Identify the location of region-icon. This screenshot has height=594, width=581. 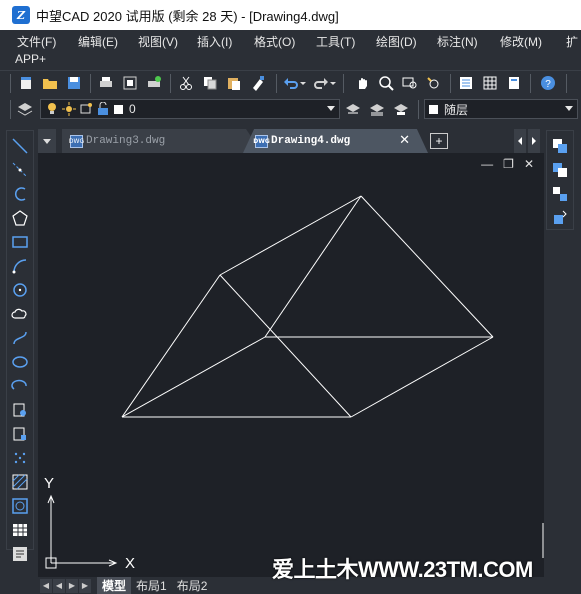
(20, 506).